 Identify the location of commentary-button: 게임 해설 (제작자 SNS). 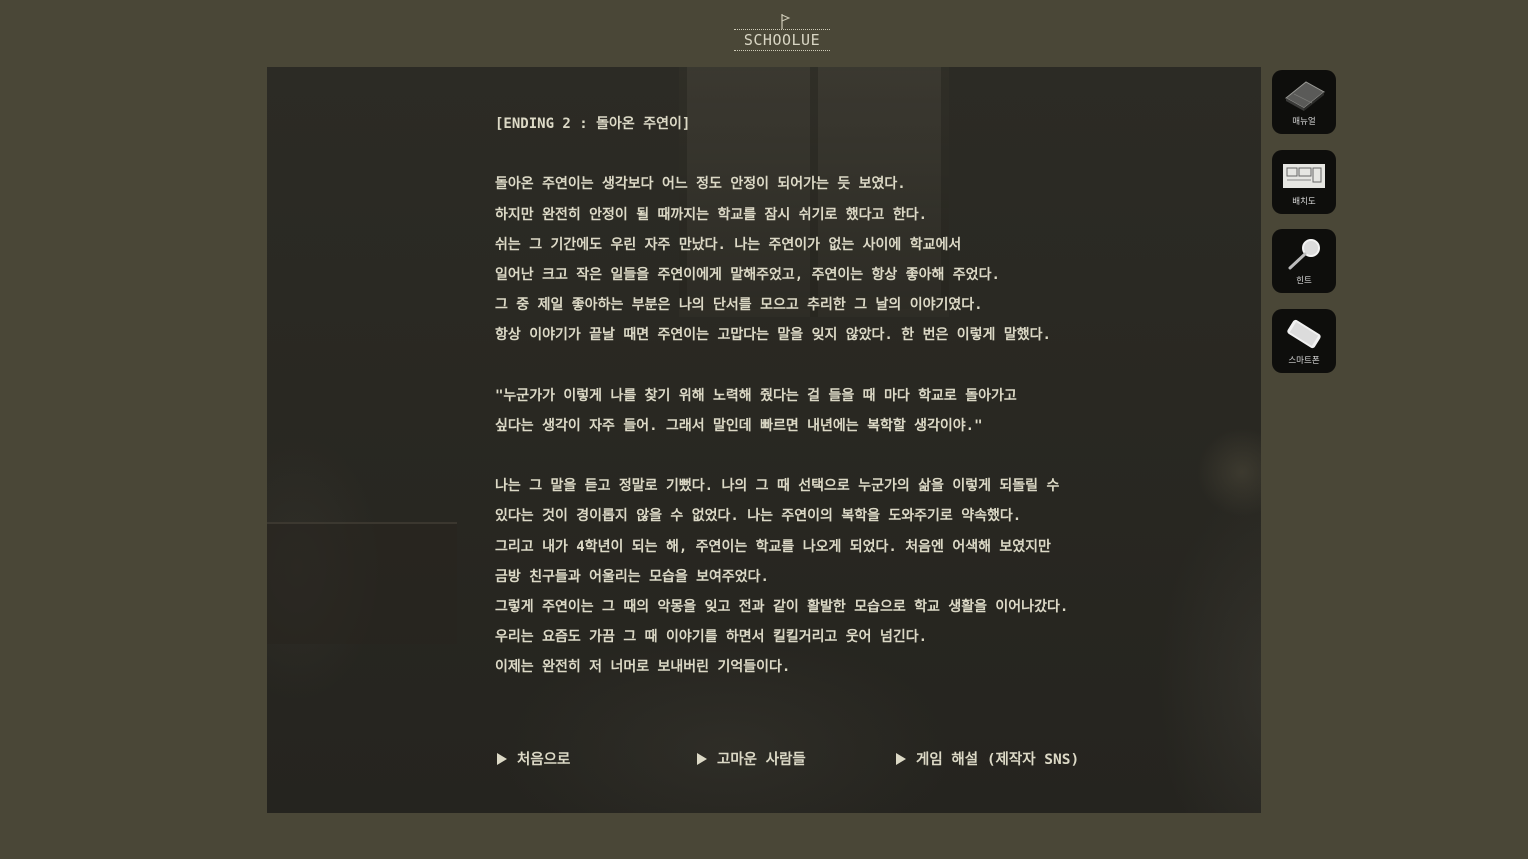
(987, 760).